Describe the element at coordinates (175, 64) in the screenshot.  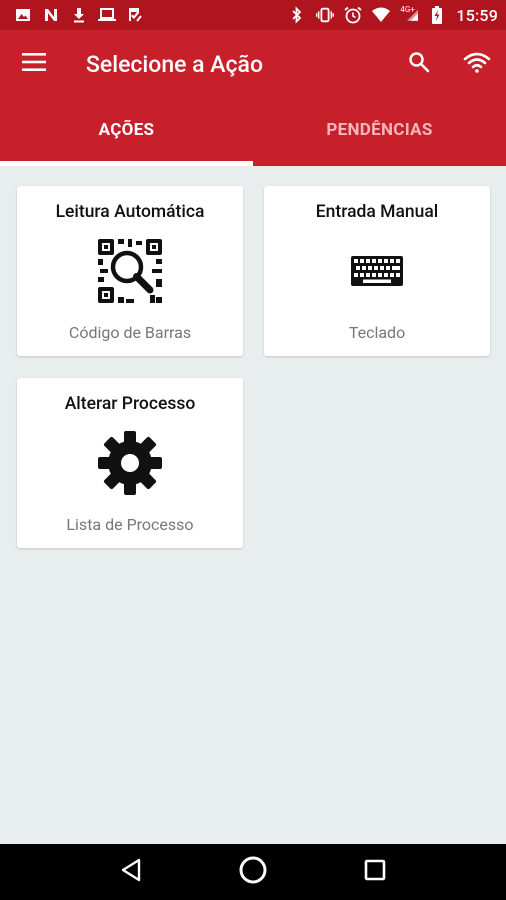
I see `page-title: Selecione a Ação` at that location.